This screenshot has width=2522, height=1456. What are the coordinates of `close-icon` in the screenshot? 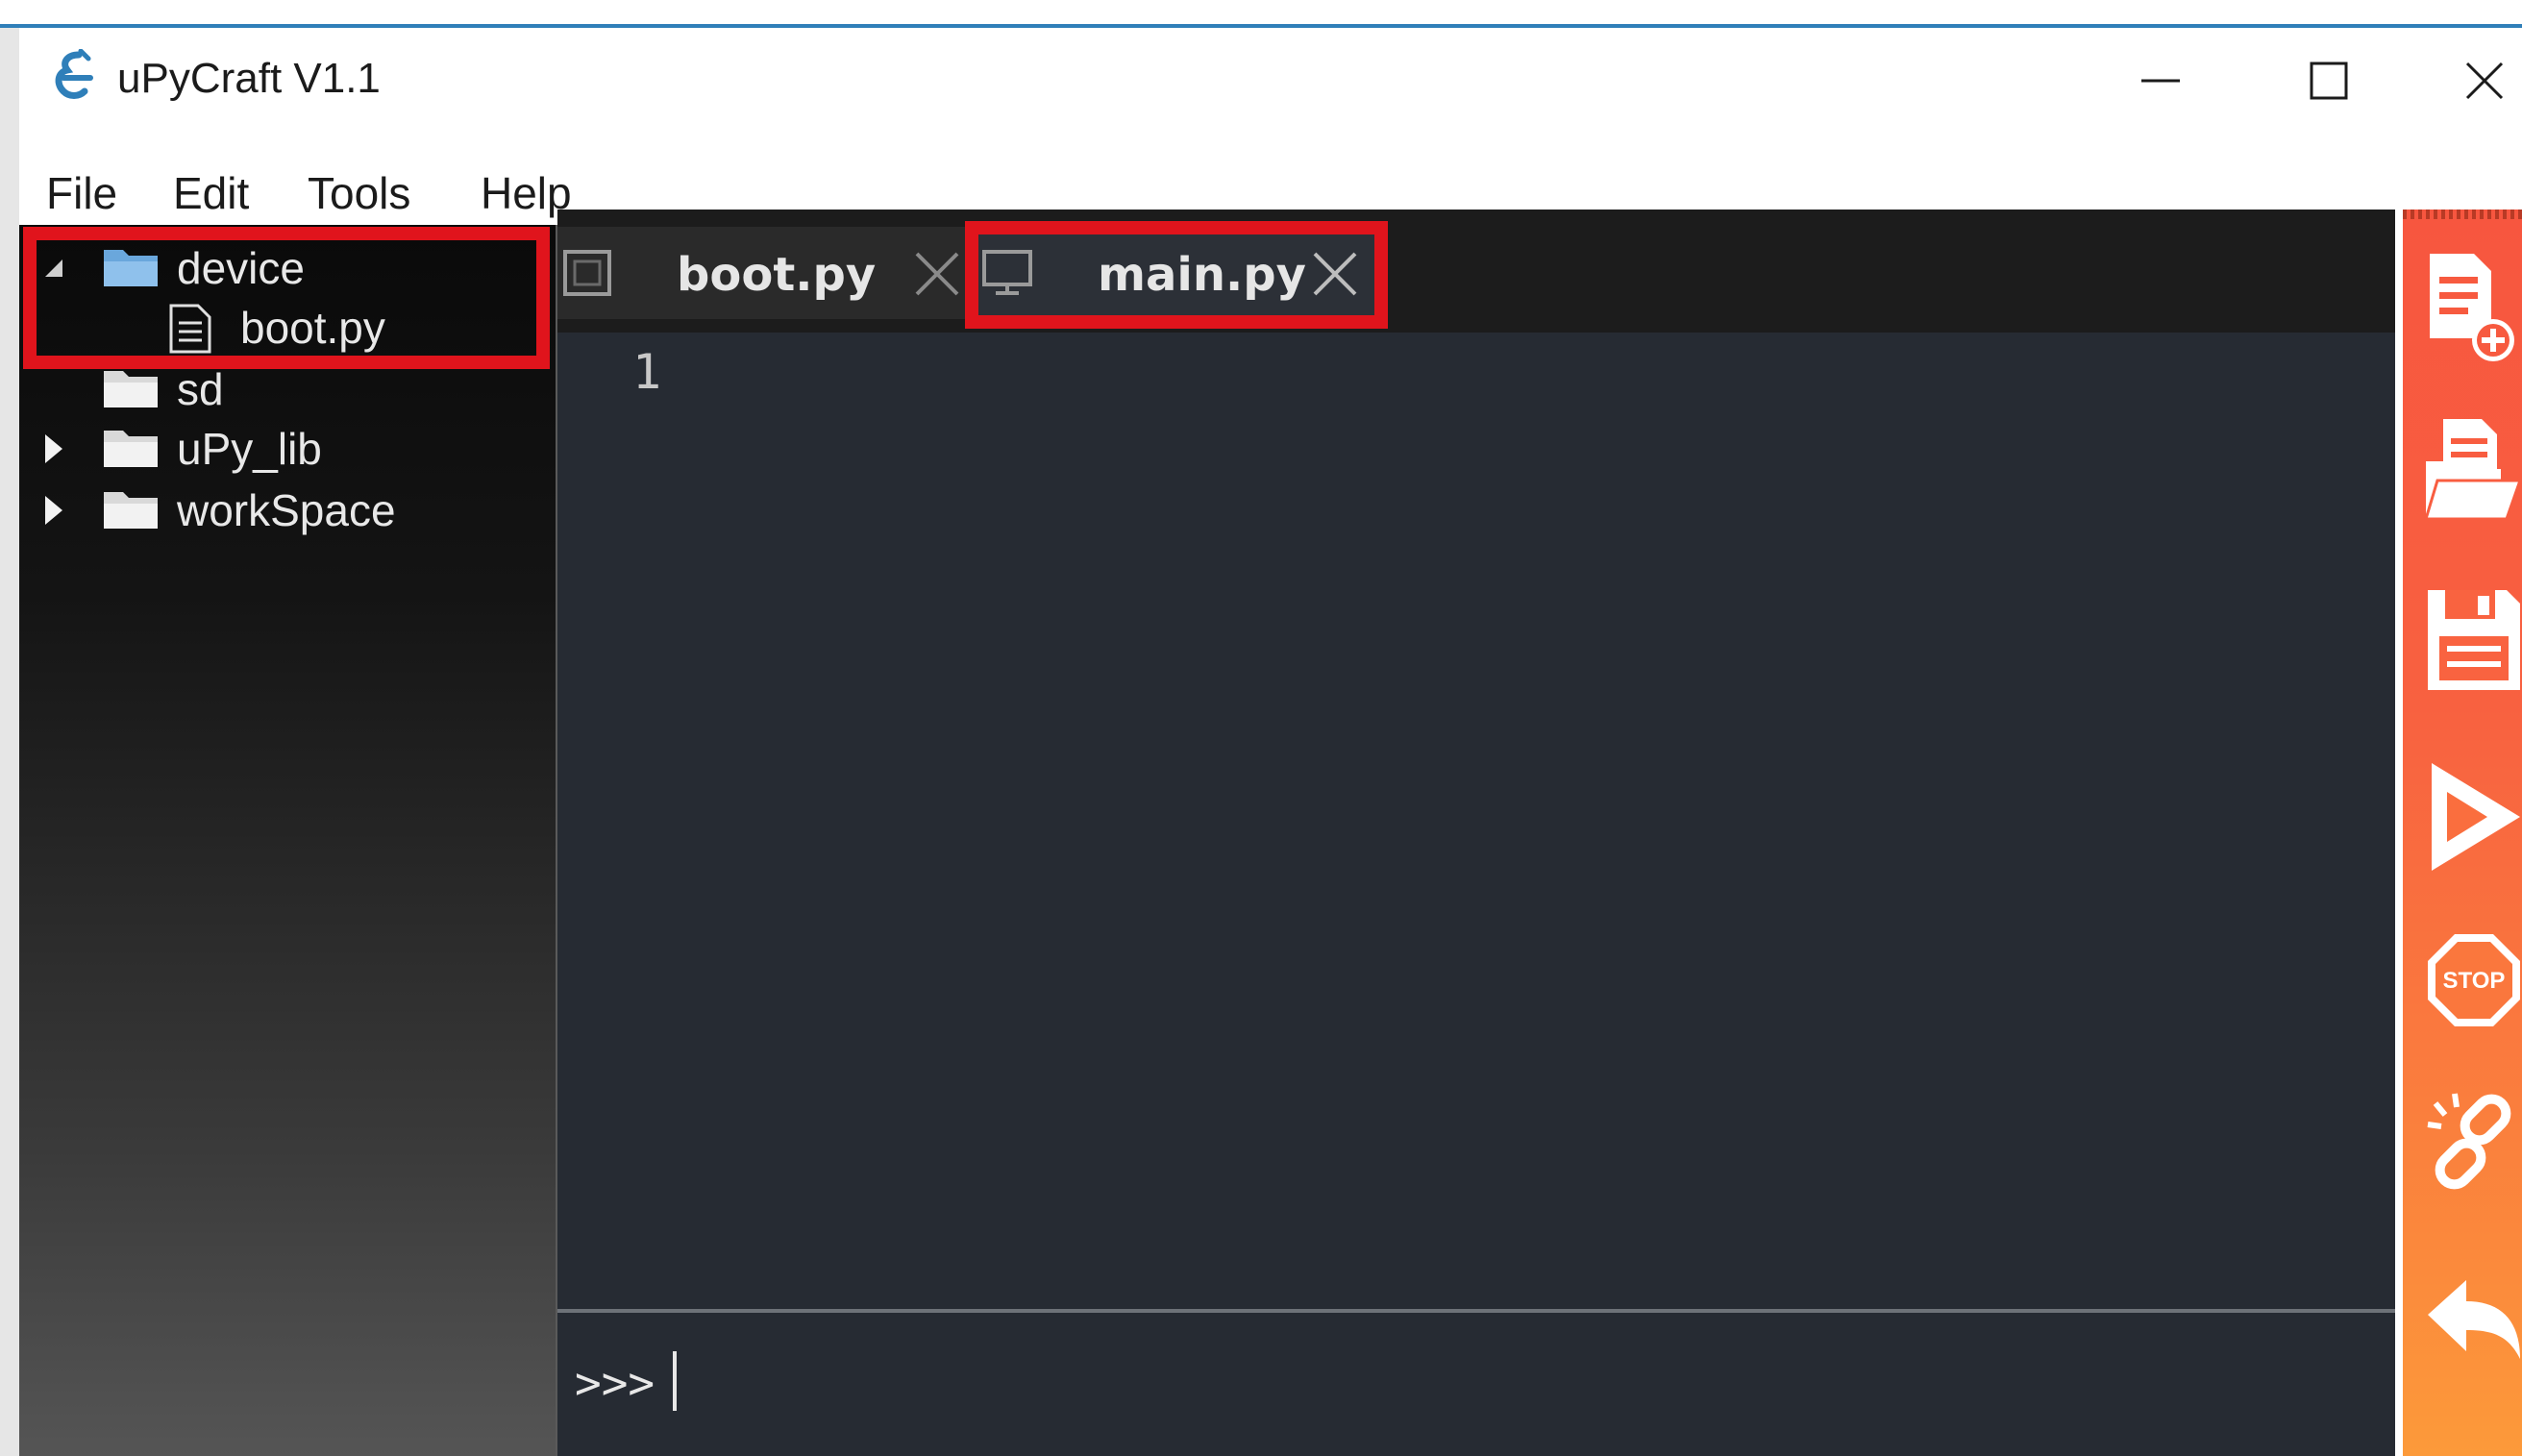 It's located at (2485, 81).